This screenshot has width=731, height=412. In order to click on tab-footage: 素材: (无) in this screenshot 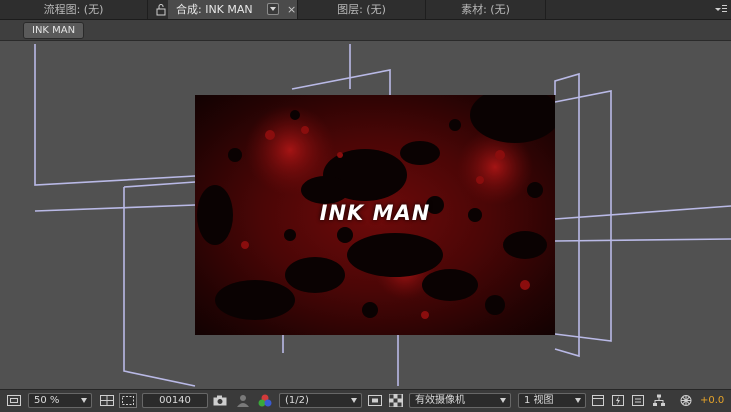, I will do `click(486, 9)`.